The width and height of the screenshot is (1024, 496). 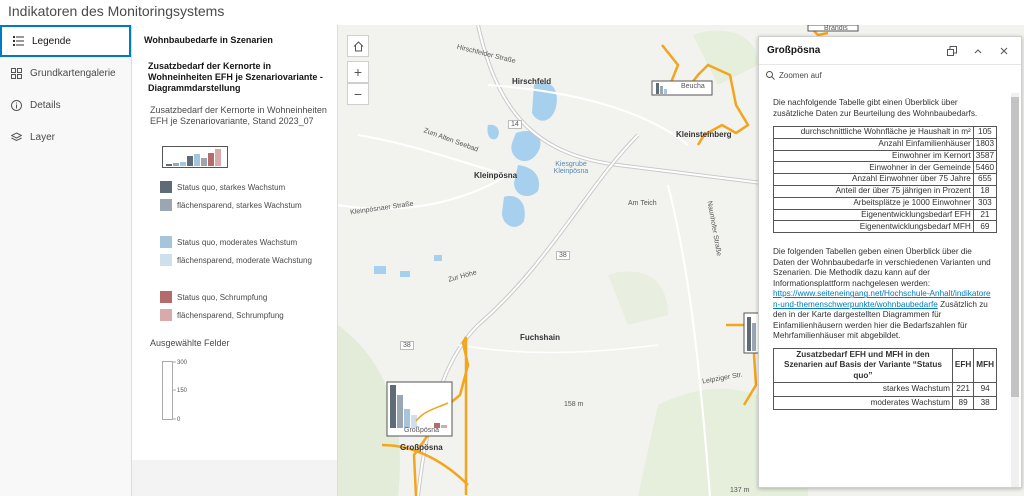 What do you see at coordinates (863, 389) in the screenshot?
I see `scenario-label: starkes Wachstum` at bounding box center [863, 389].